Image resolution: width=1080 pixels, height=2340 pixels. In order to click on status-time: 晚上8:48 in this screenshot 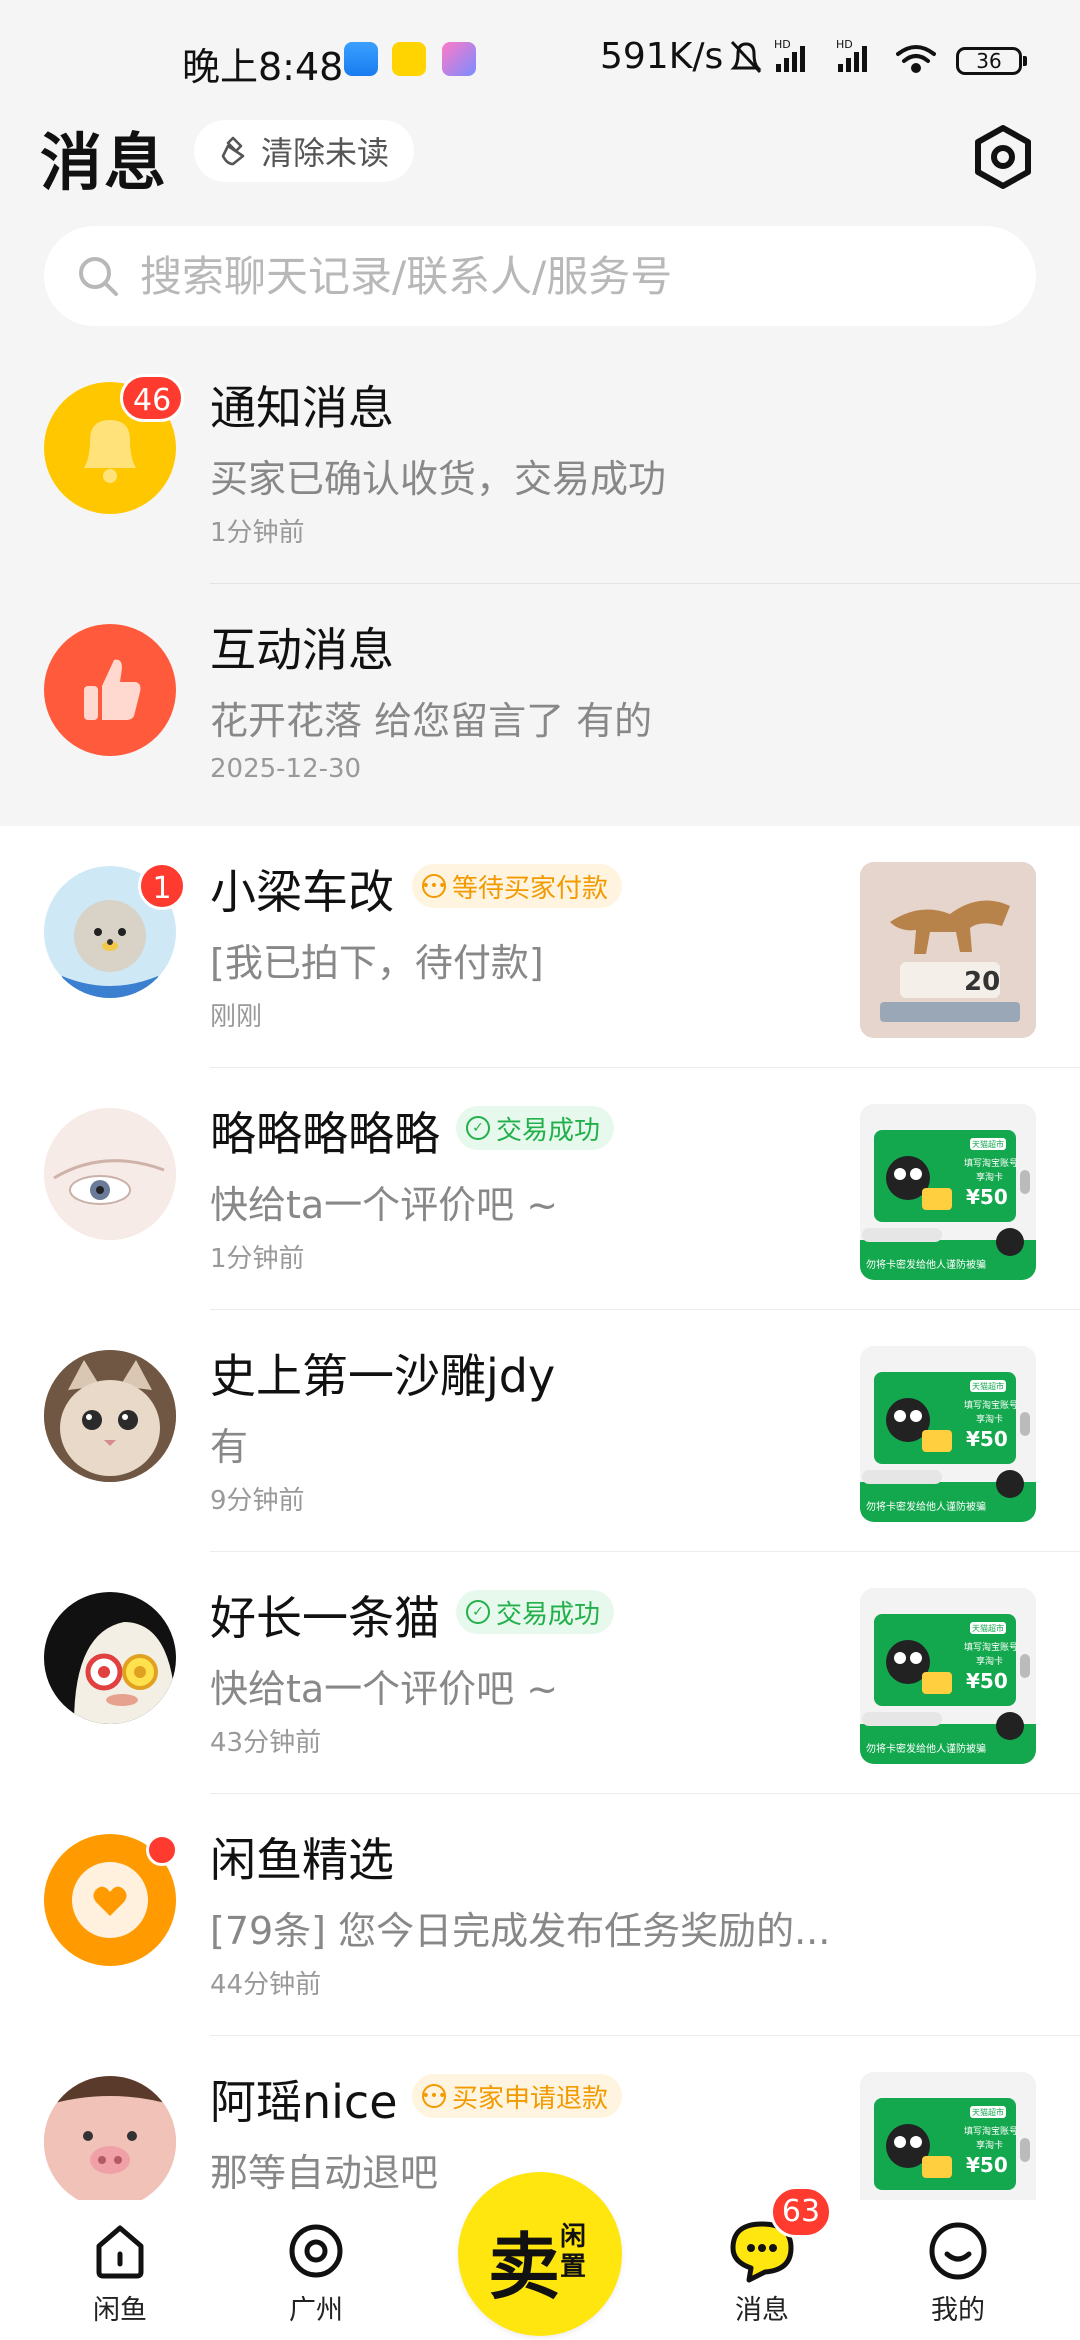, I will do `click(263, 67)`.